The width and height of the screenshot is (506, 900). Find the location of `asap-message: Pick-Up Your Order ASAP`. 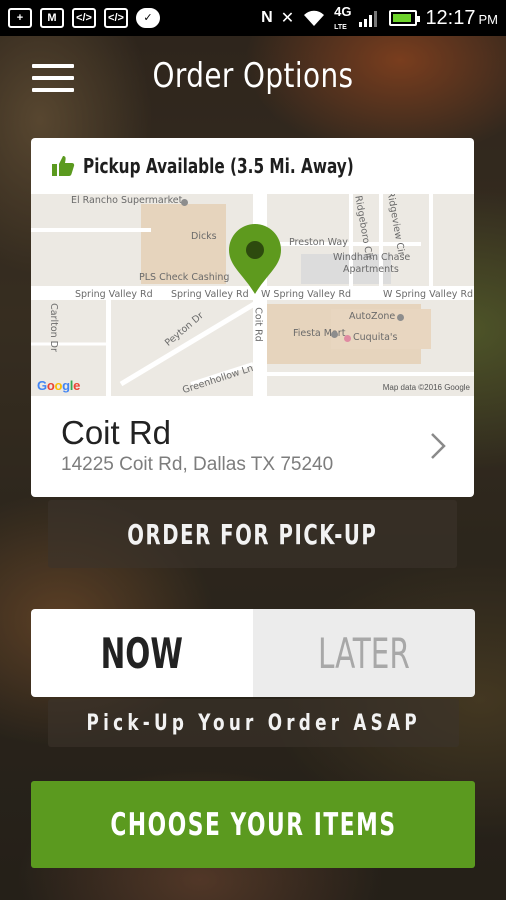

asap-message: Pick-Up Your Order ASAP is located at coordinates (253, 723).